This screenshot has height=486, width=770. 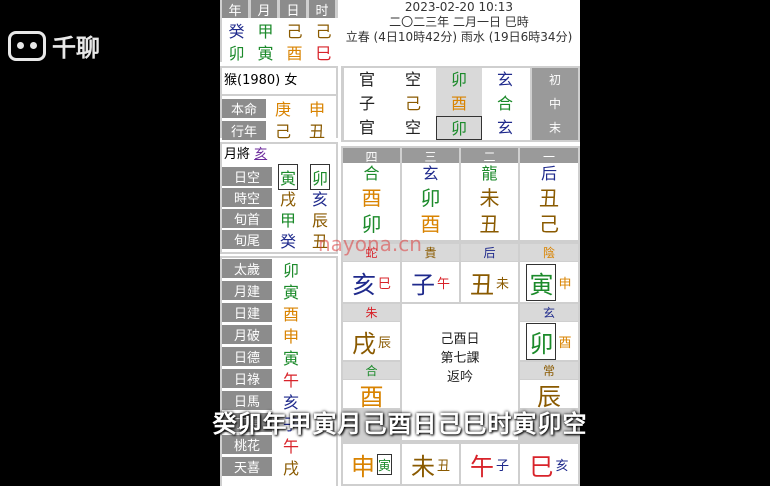 I want to click on shensha-value: 午, so click(x=290, y=380).